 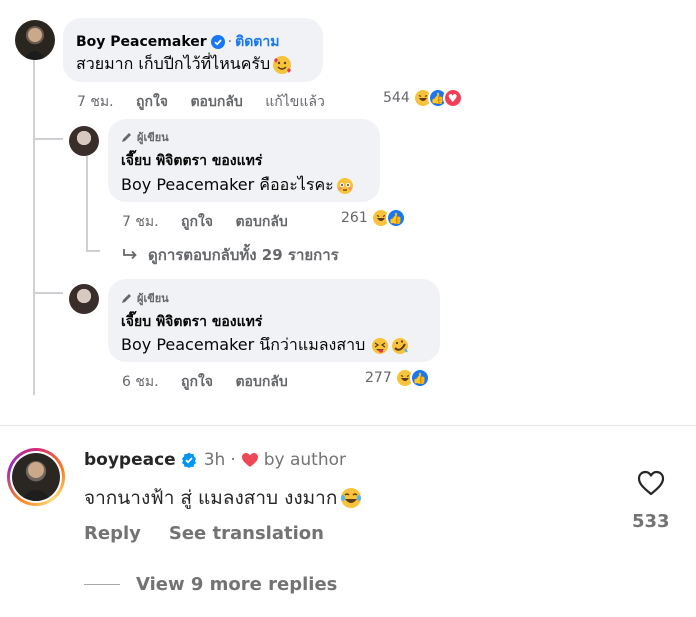 What do you see at coordinates (130, 460) in the screenshot?
I see `ig-username: boypeace` at bounding box center [130, 460].